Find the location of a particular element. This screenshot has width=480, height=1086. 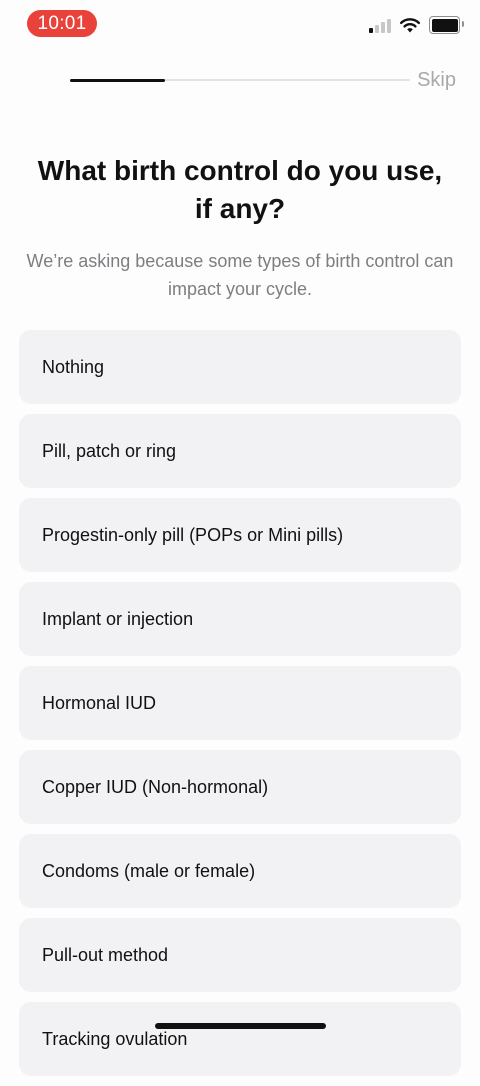

skip-button: Skip is located at coordinates (436, 80).